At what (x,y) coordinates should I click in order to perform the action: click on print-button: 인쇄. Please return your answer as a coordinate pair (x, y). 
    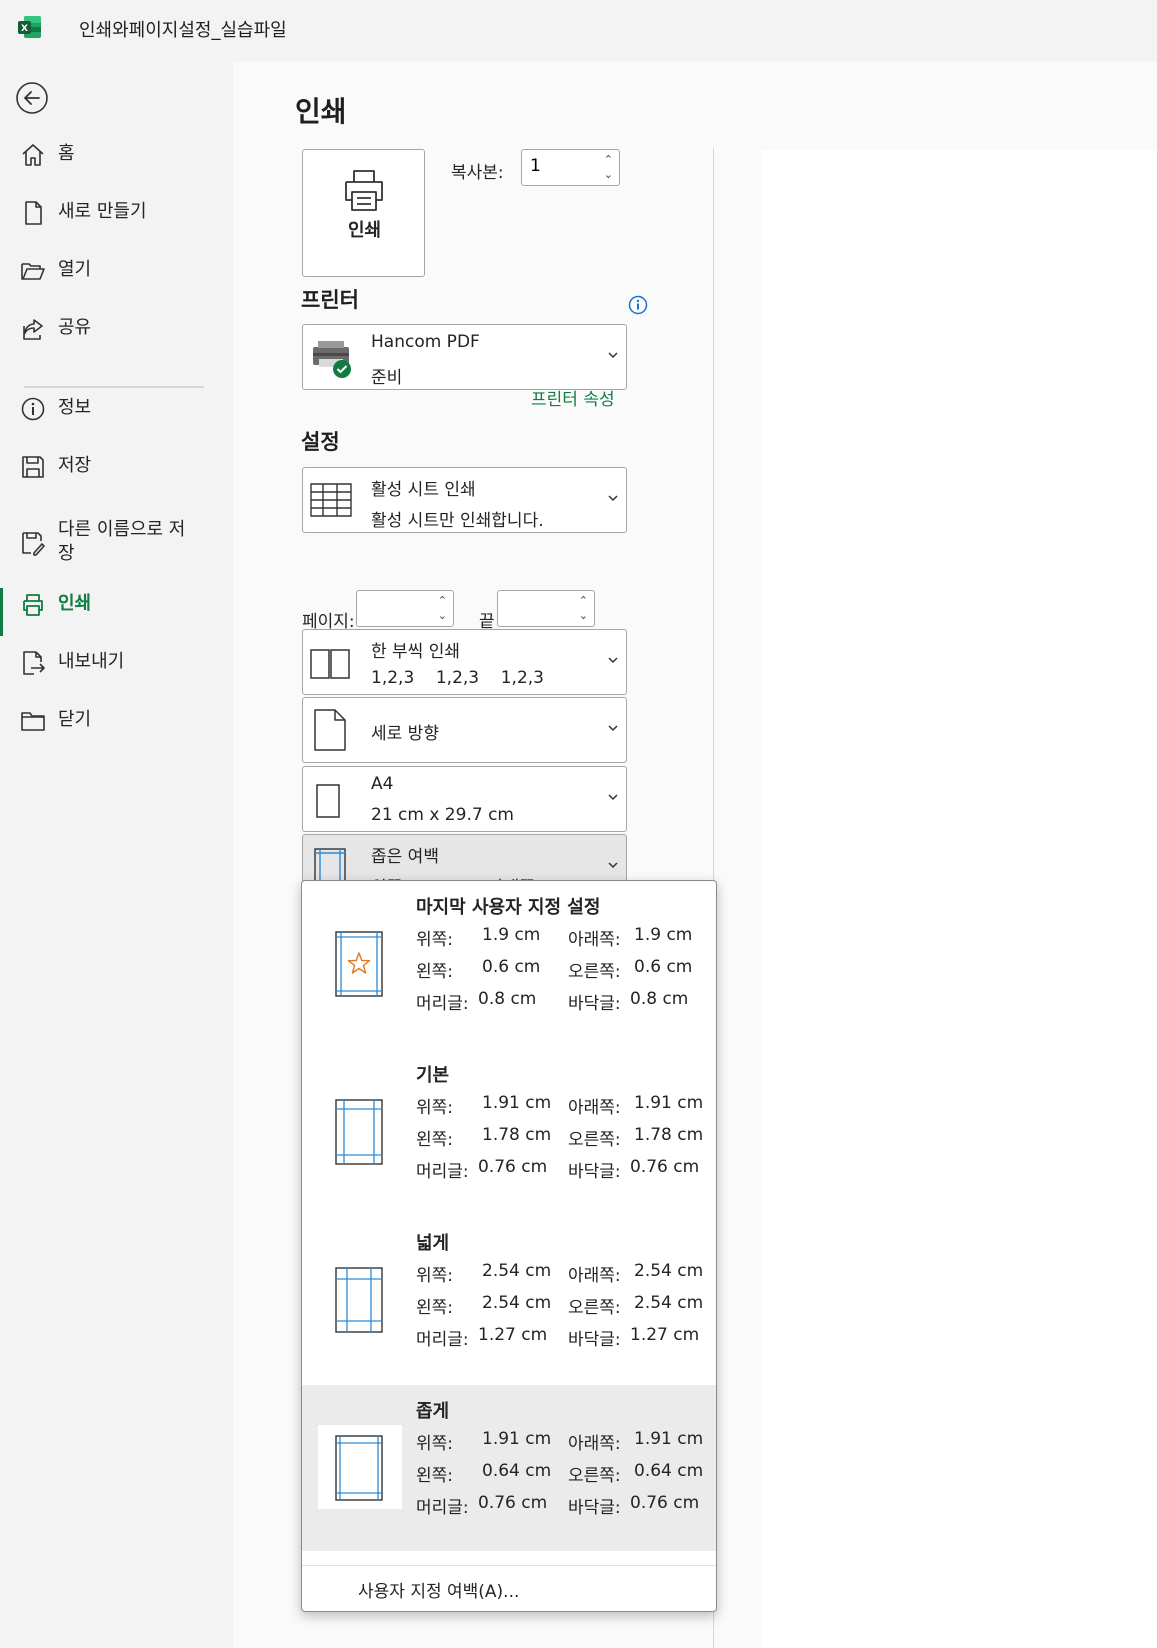
    Looking at the image, I should click on (363, 213).